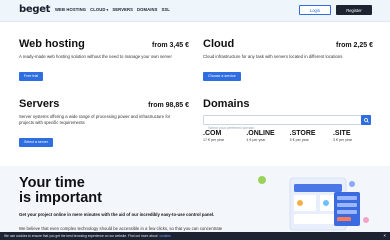 The width and height of the screenshot is (390, 240). What do you see at coordinates (352, 184) in the screenshot?
I see `dot-icon` at bounding box center [352, 184].